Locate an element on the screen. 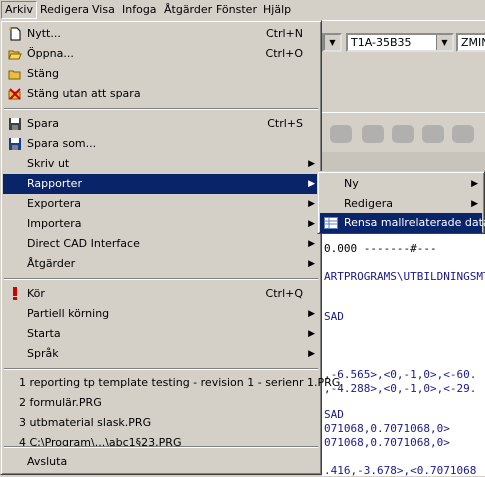 The width and height of the screenshot is (485, 477). menu-item-shortcut: Ctrl+S is located at coordinates (285, 123).